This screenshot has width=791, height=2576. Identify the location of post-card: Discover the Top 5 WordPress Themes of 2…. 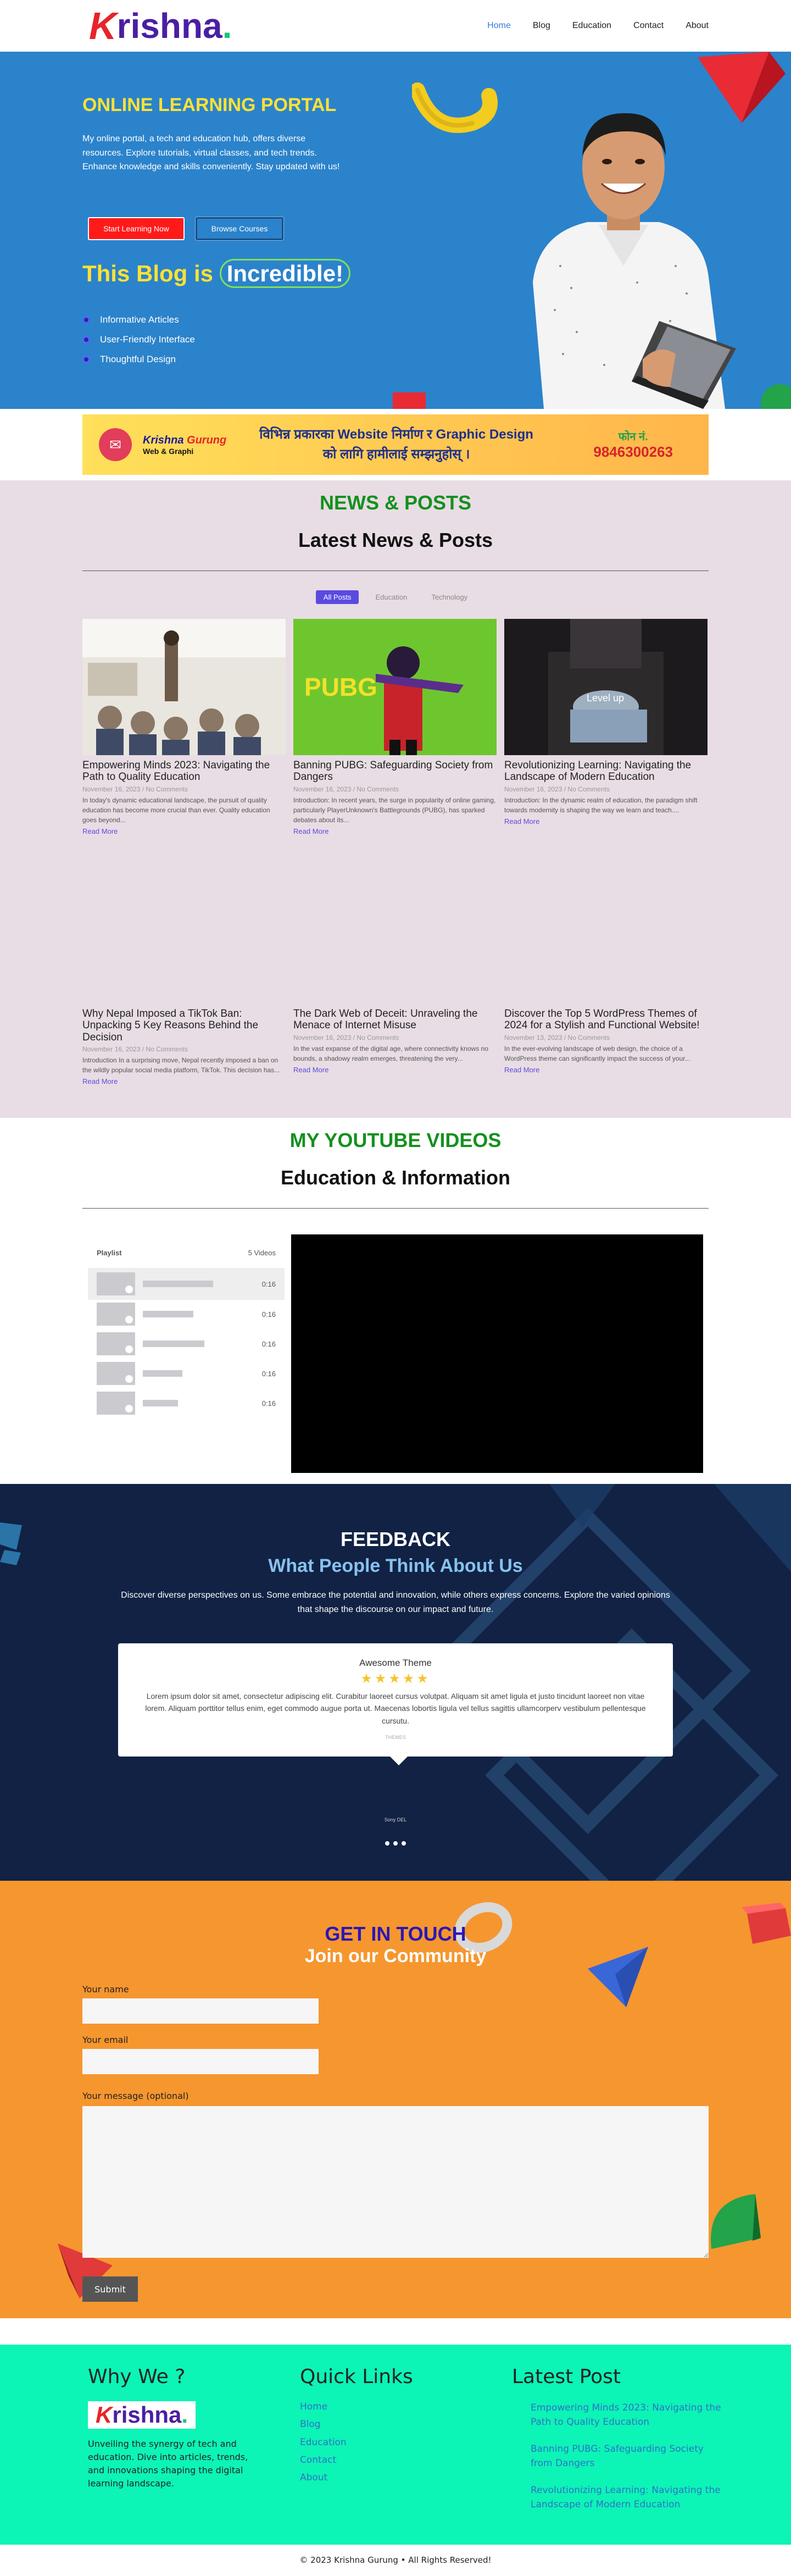
(606, 1039).